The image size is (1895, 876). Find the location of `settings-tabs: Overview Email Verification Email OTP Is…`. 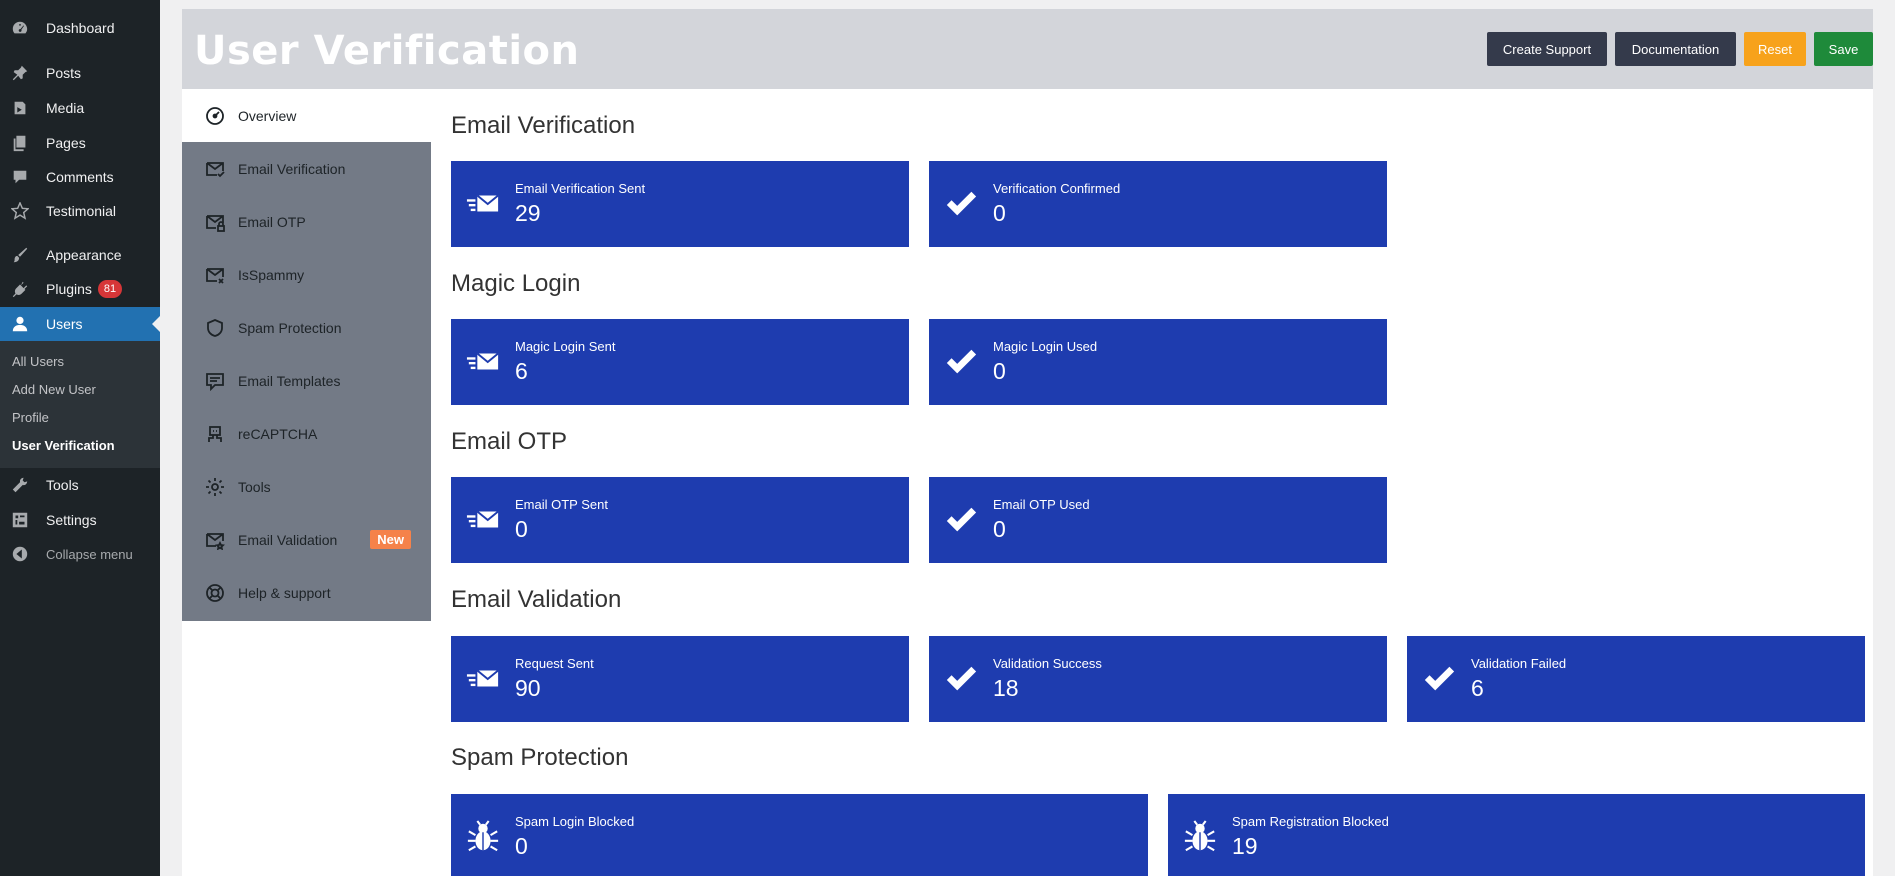

settings-tabs: Overview Email Verification Email OTP Is… is located at coordinates (306, 355).